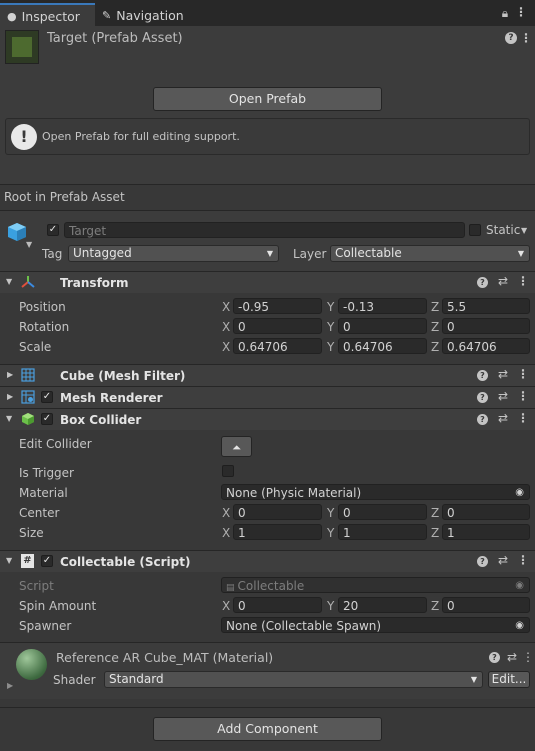 The height and width of the screenshot is (751, 535). What do you see at coordinates (375, 625) in the screenshot?
I see `spawner-field: None (Collectable Spawn) ◉` at bounding box center [375, 625].